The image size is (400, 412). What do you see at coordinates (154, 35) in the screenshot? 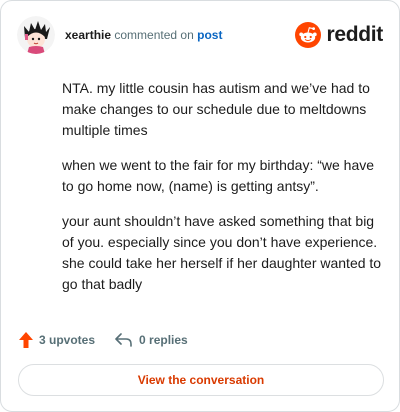
I see `byline-action: commented on` at bounding box center [154, 35].